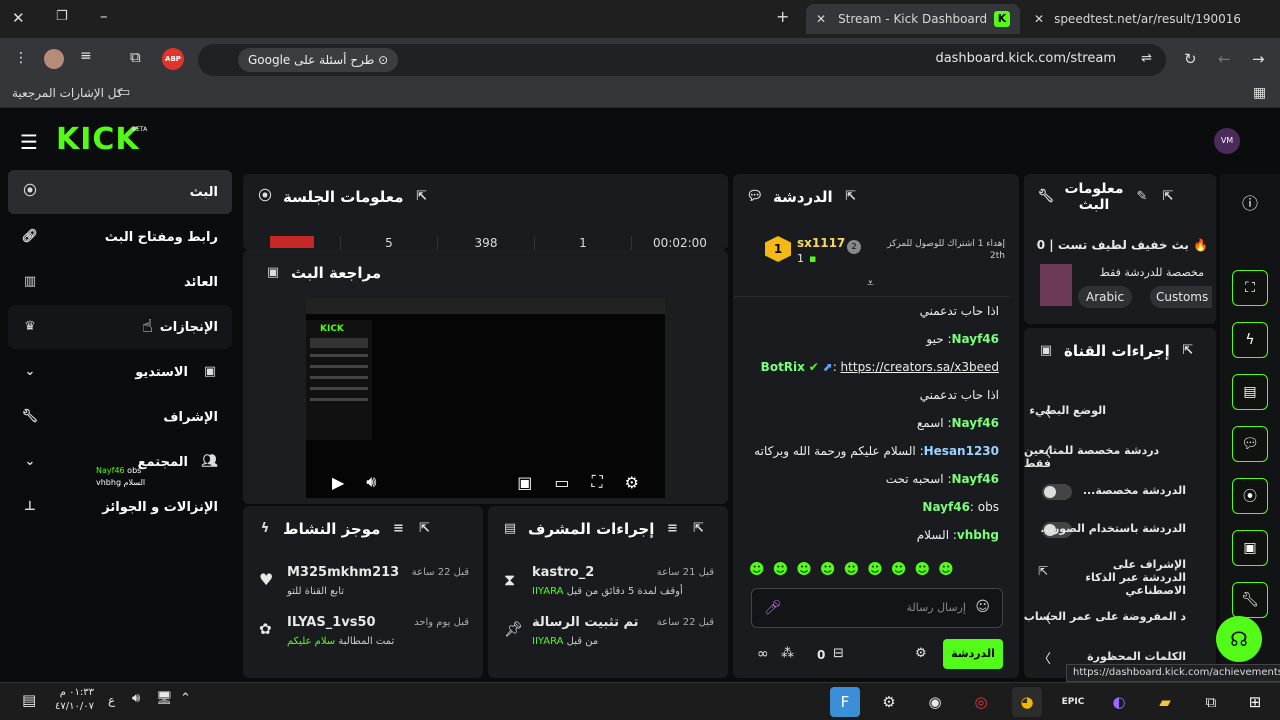 This screenshot has height=720, width=1280. Describe the element at coordinates (1181, 297) in the screenshot. I see `tag-chip: Customs` at that location.